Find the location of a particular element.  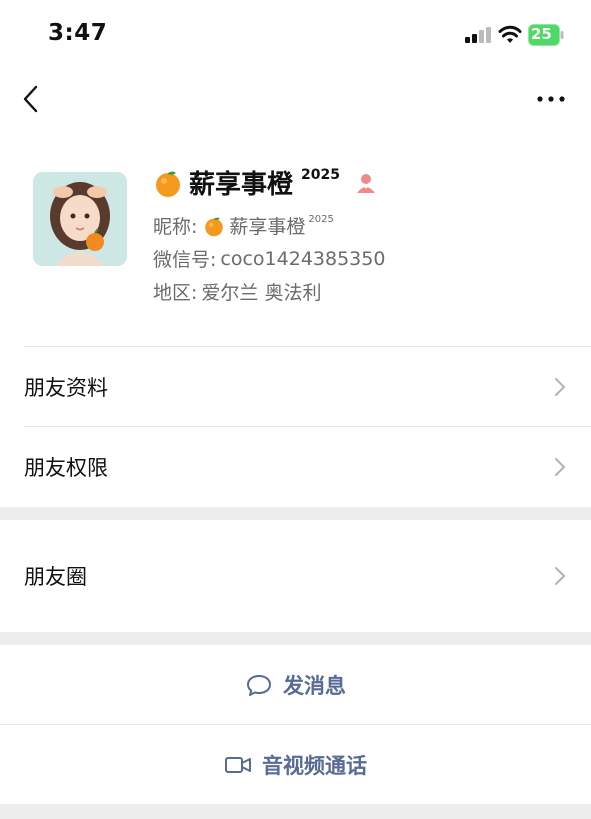

nickname-label: 昵称: is located at coordinates (175, 227).